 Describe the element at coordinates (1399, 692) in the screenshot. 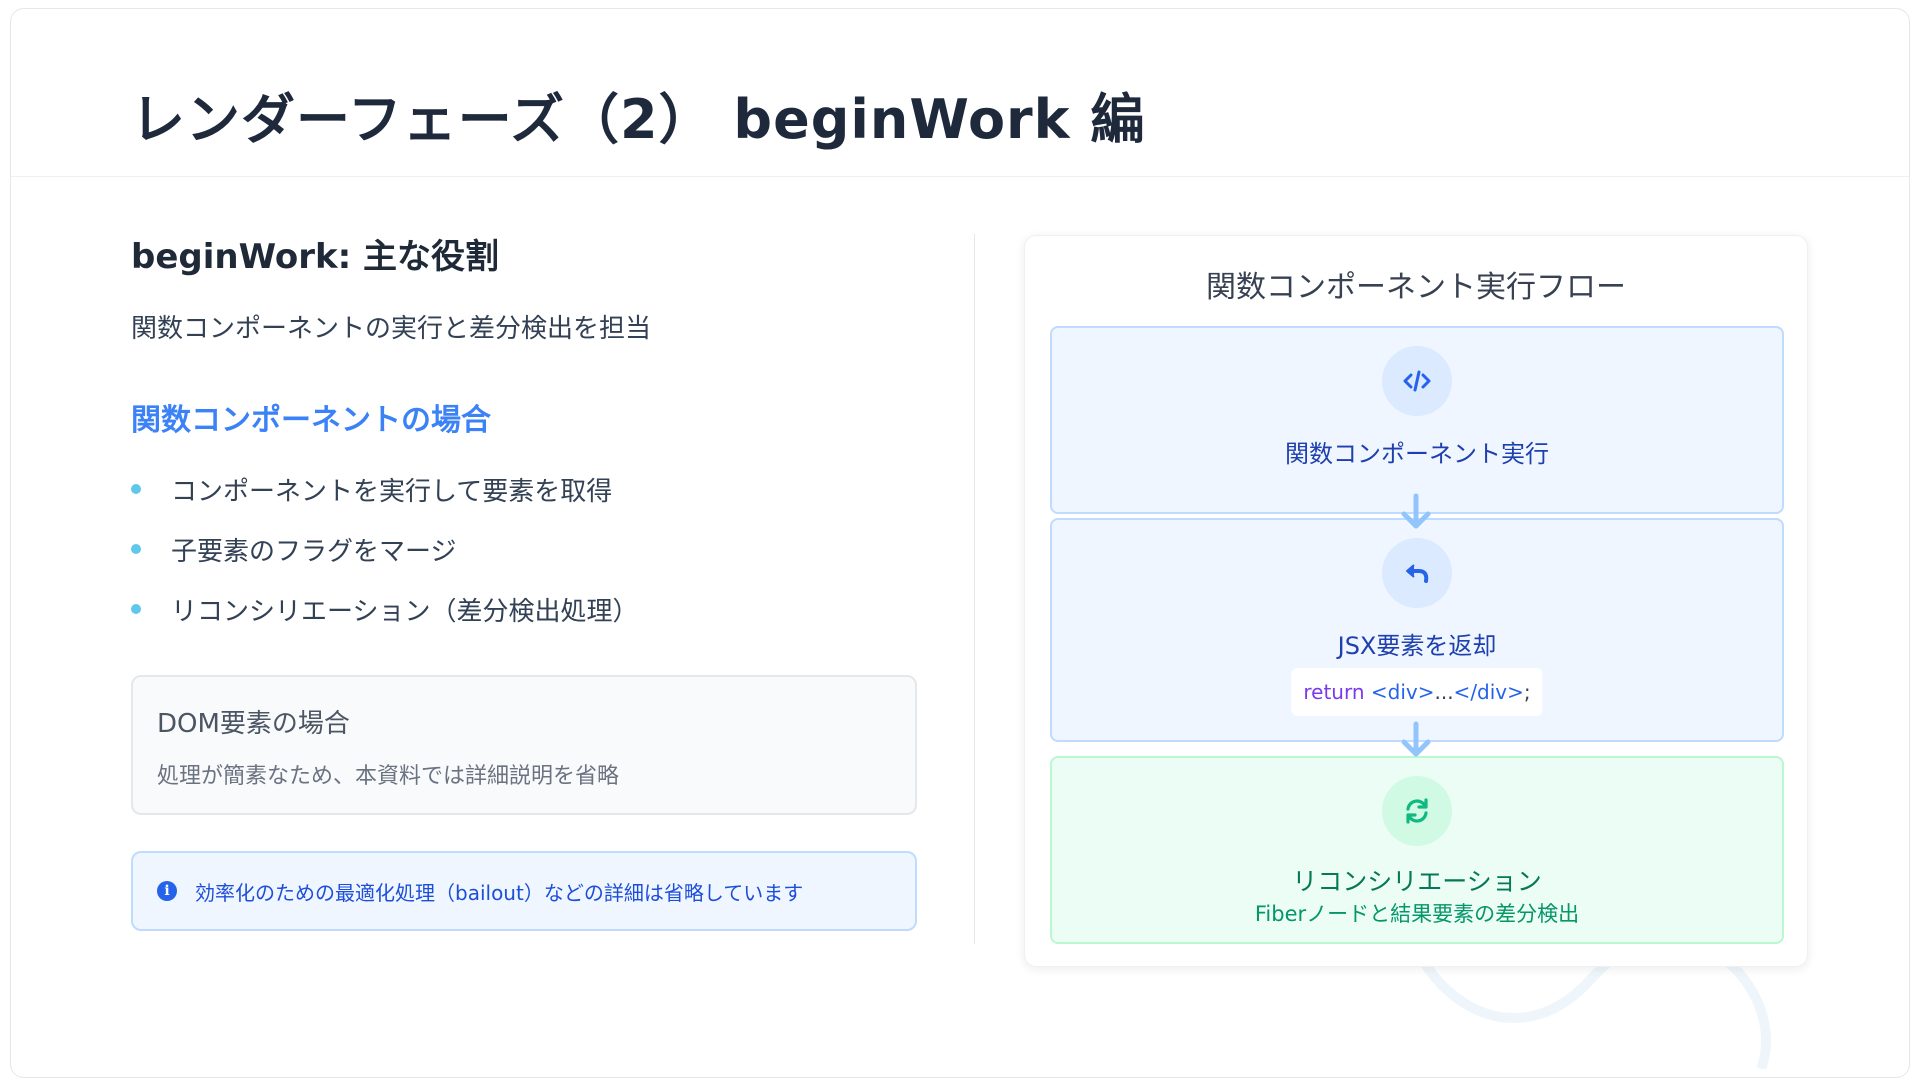

I see `code-open-tag: <div>` at that location.